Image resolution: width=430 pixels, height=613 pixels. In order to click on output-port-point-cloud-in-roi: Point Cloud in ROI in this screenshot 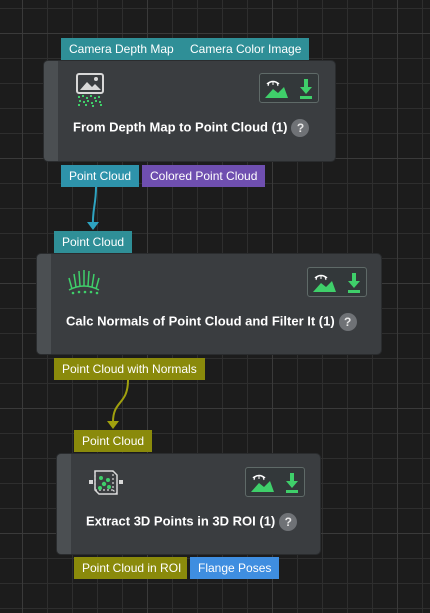, I will do `click(130, 568)`.